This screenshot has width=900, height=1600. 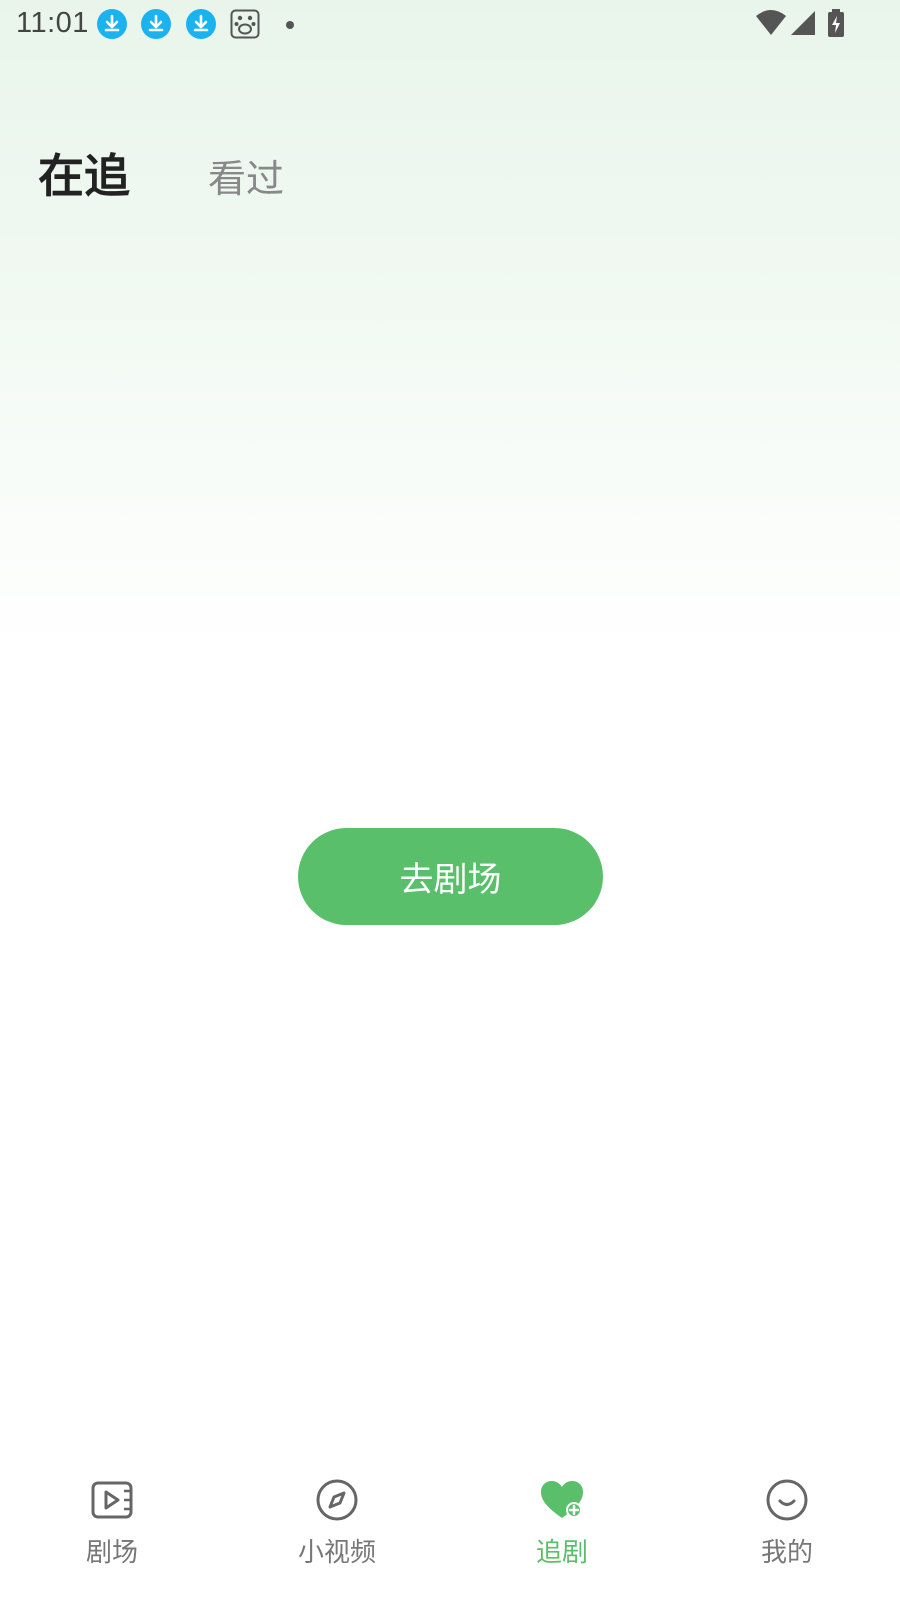 I want to click on status-bar: 11:01, so click(x=450, y=24).